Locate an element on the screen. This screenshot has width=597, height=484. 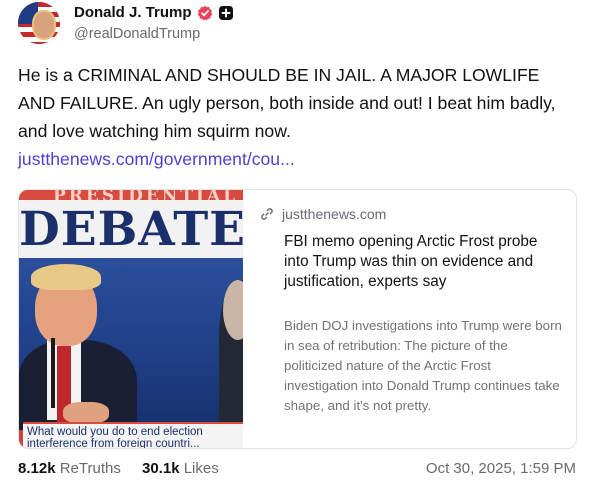
post-timestamp: Oct 30, 2025, 1:59 PM is located at coordinates (501, 468).